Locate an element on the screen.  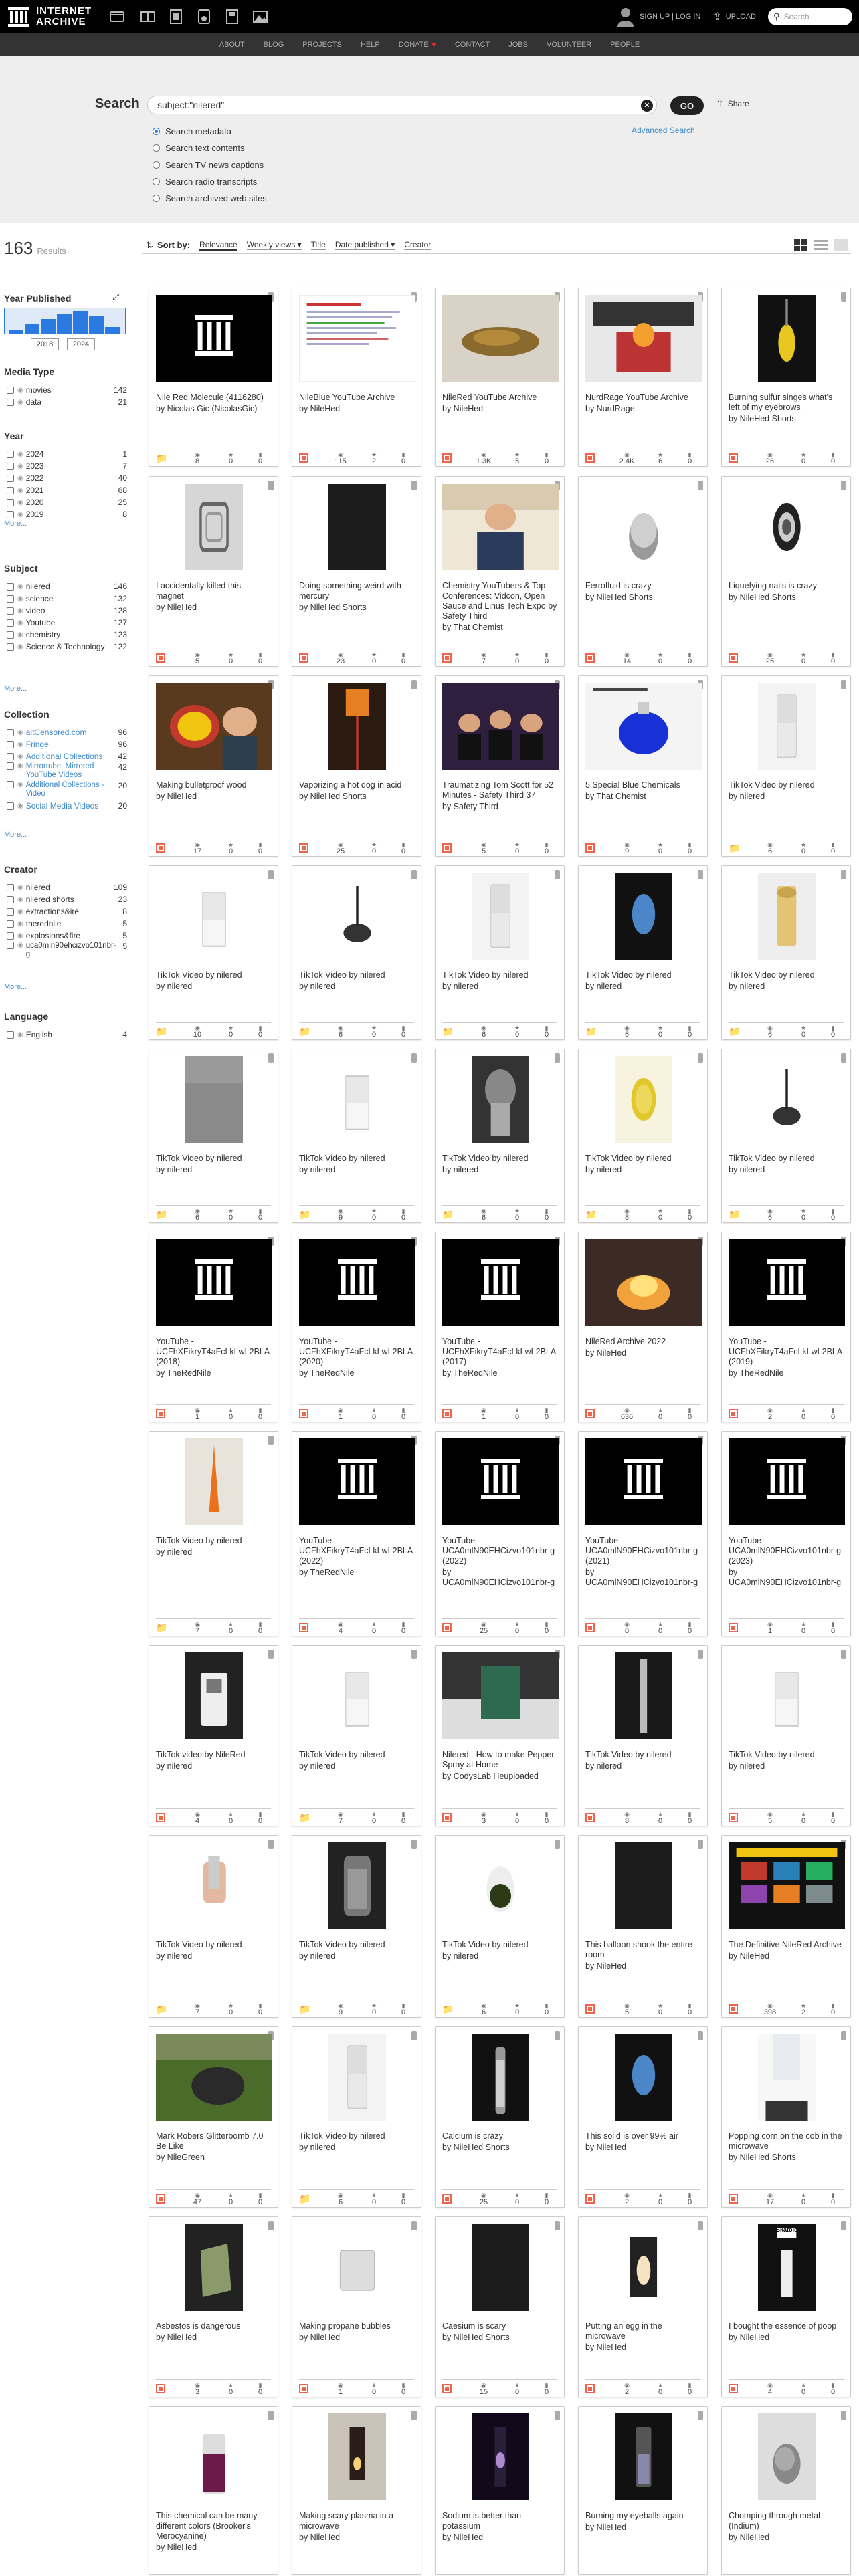
result-card: Making bulletproof wood by NileHed ◉ 17 ★ 0 ▮ 0 is located at coordinates (213, 766).